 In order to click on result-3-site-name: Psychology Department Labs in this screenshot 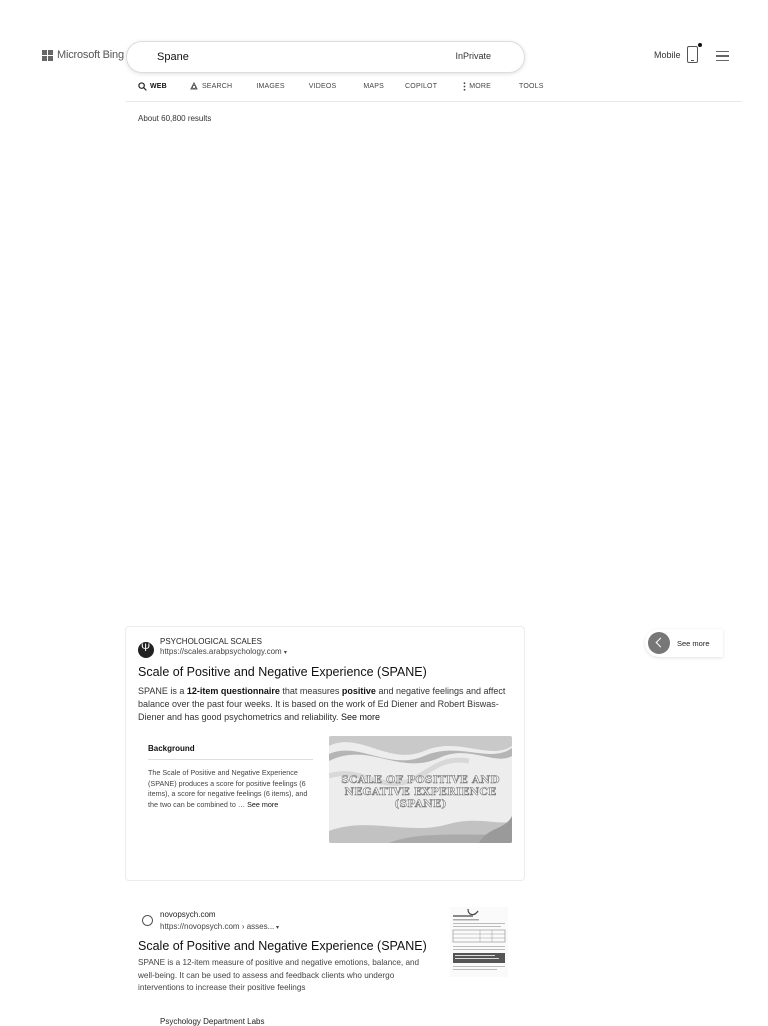, I will do `click(212, 1021)`.